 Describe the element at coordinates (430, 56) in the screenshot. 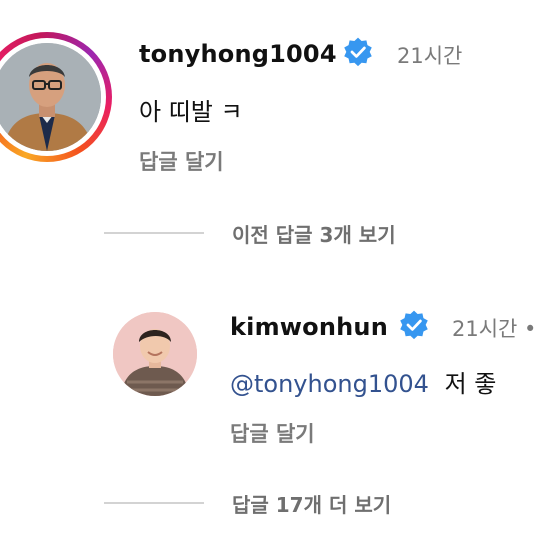

I see `comment-timestamp: 21시간` at that location.